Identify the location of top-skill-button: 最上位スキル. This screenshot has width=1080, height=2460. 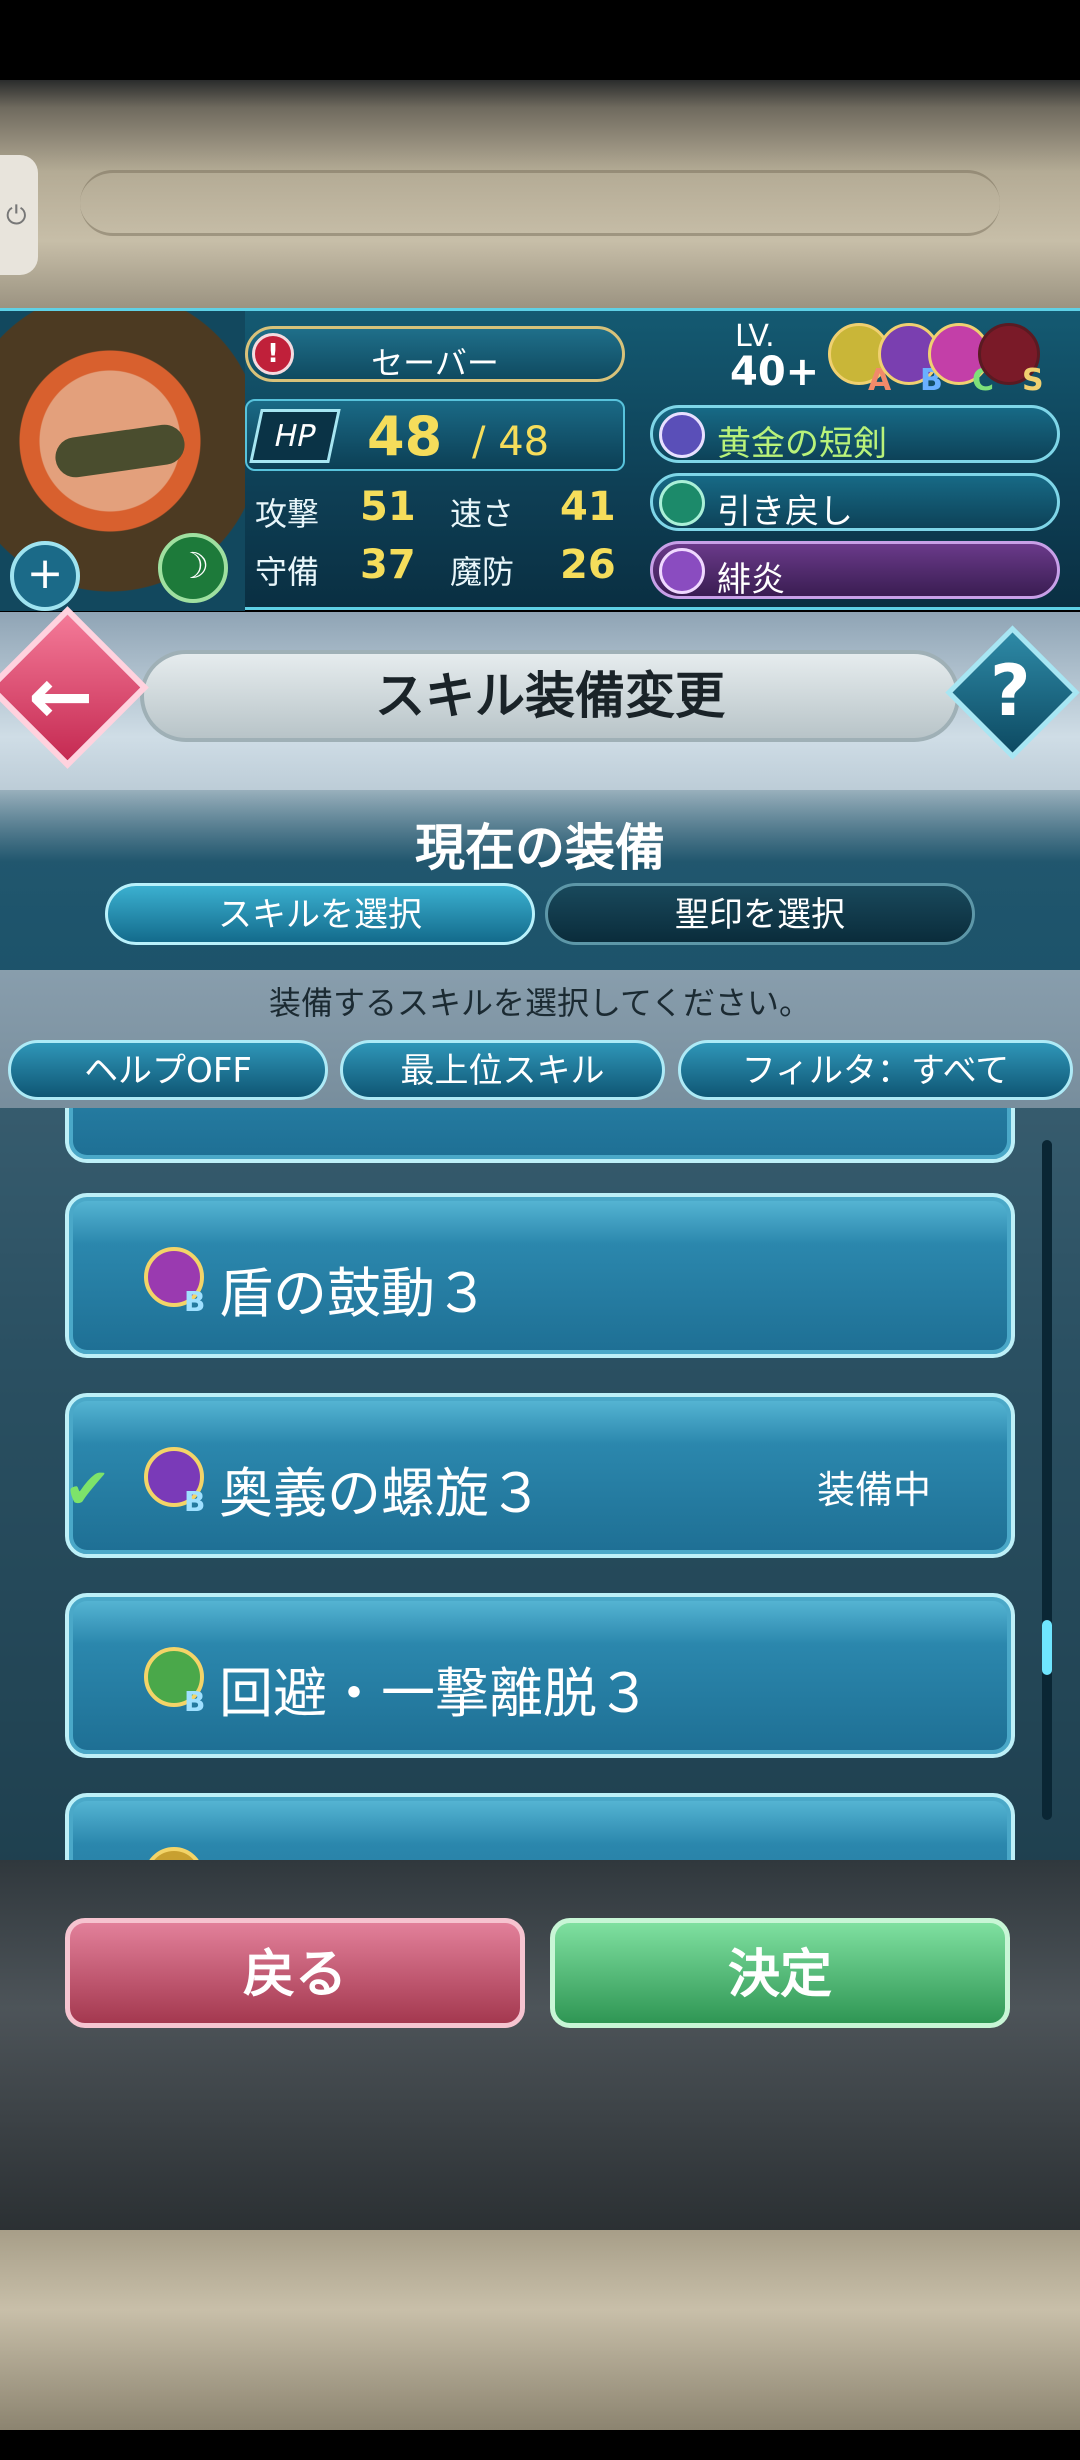
(502, 1070).